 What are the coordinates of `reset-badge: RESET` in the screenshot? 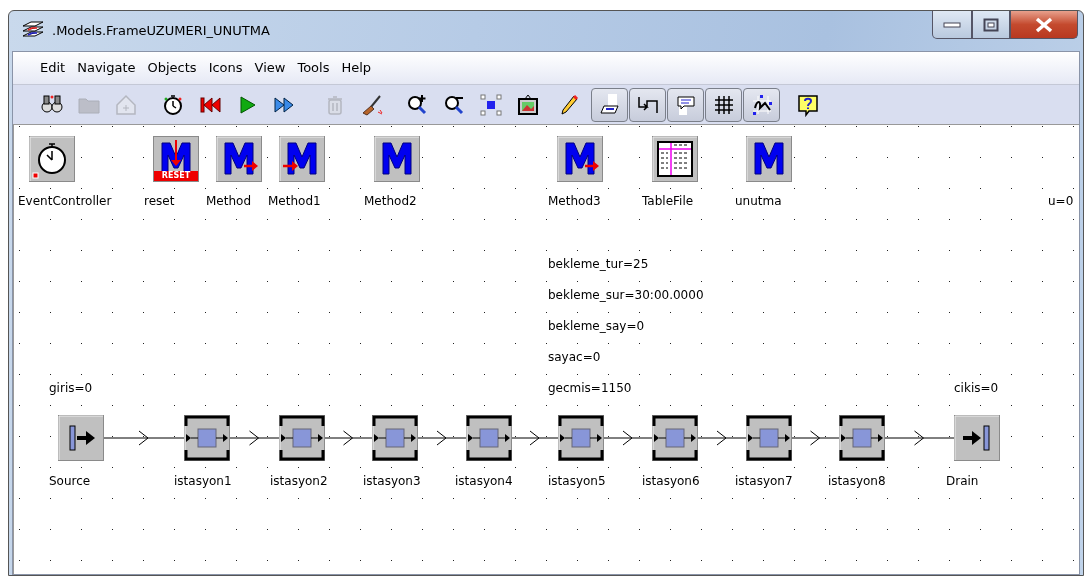 It's located at (176, 176).